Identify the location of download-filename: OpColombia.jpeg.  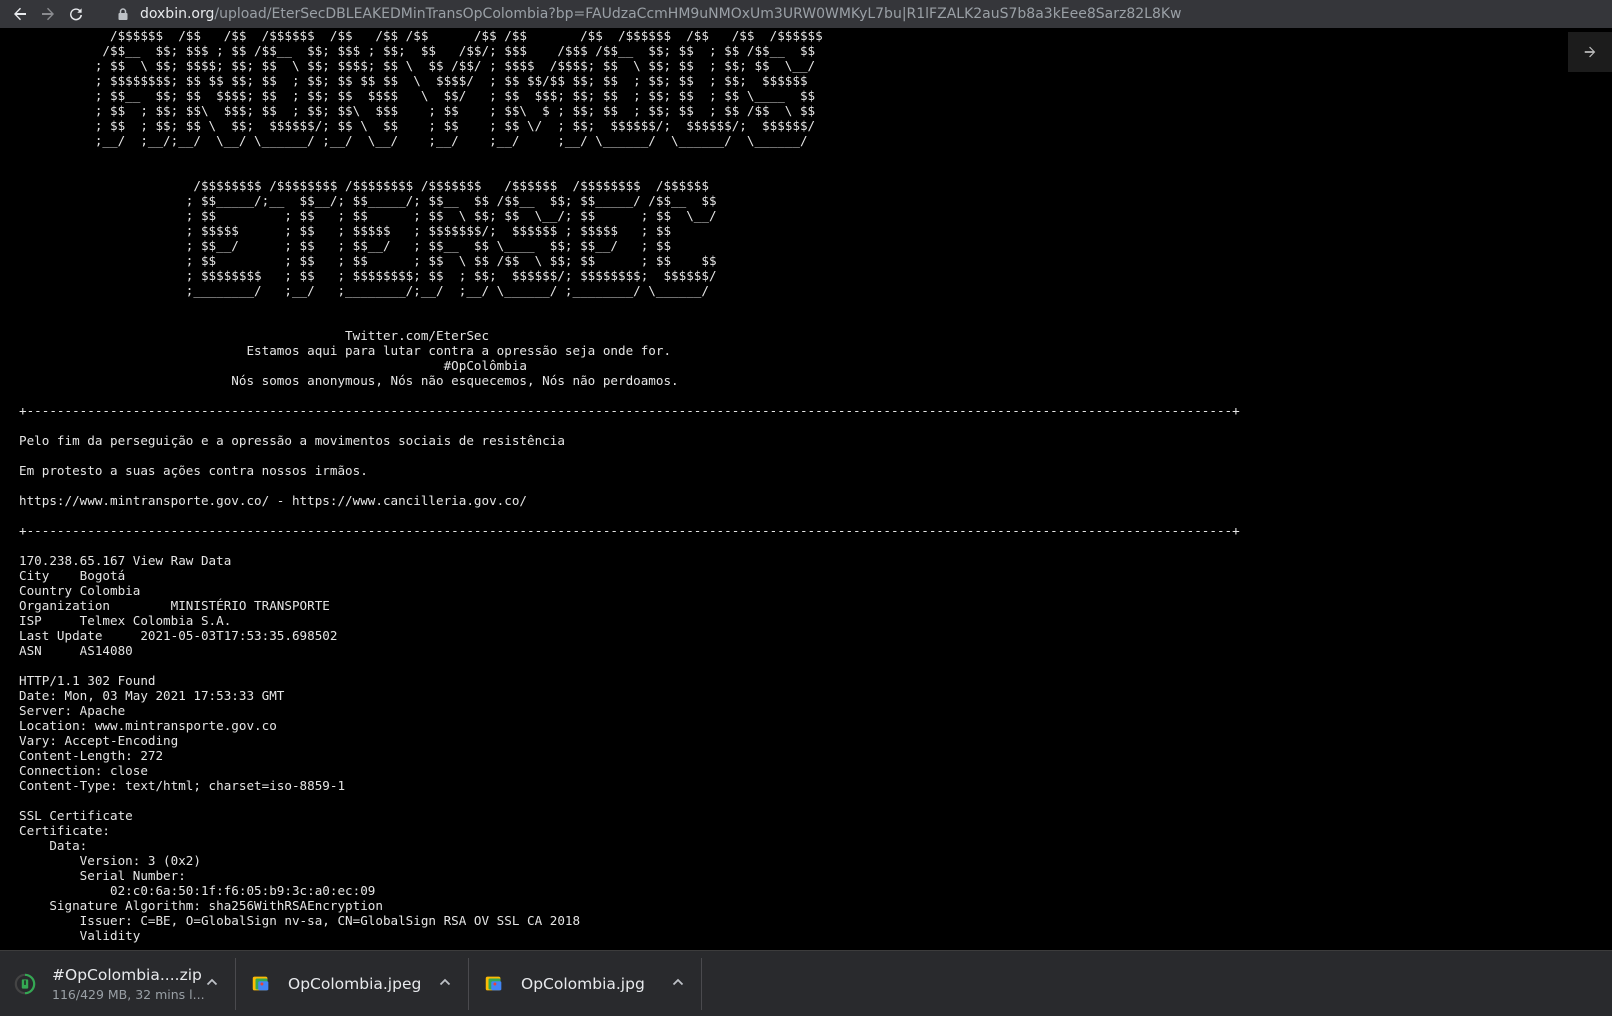
(355, 983).